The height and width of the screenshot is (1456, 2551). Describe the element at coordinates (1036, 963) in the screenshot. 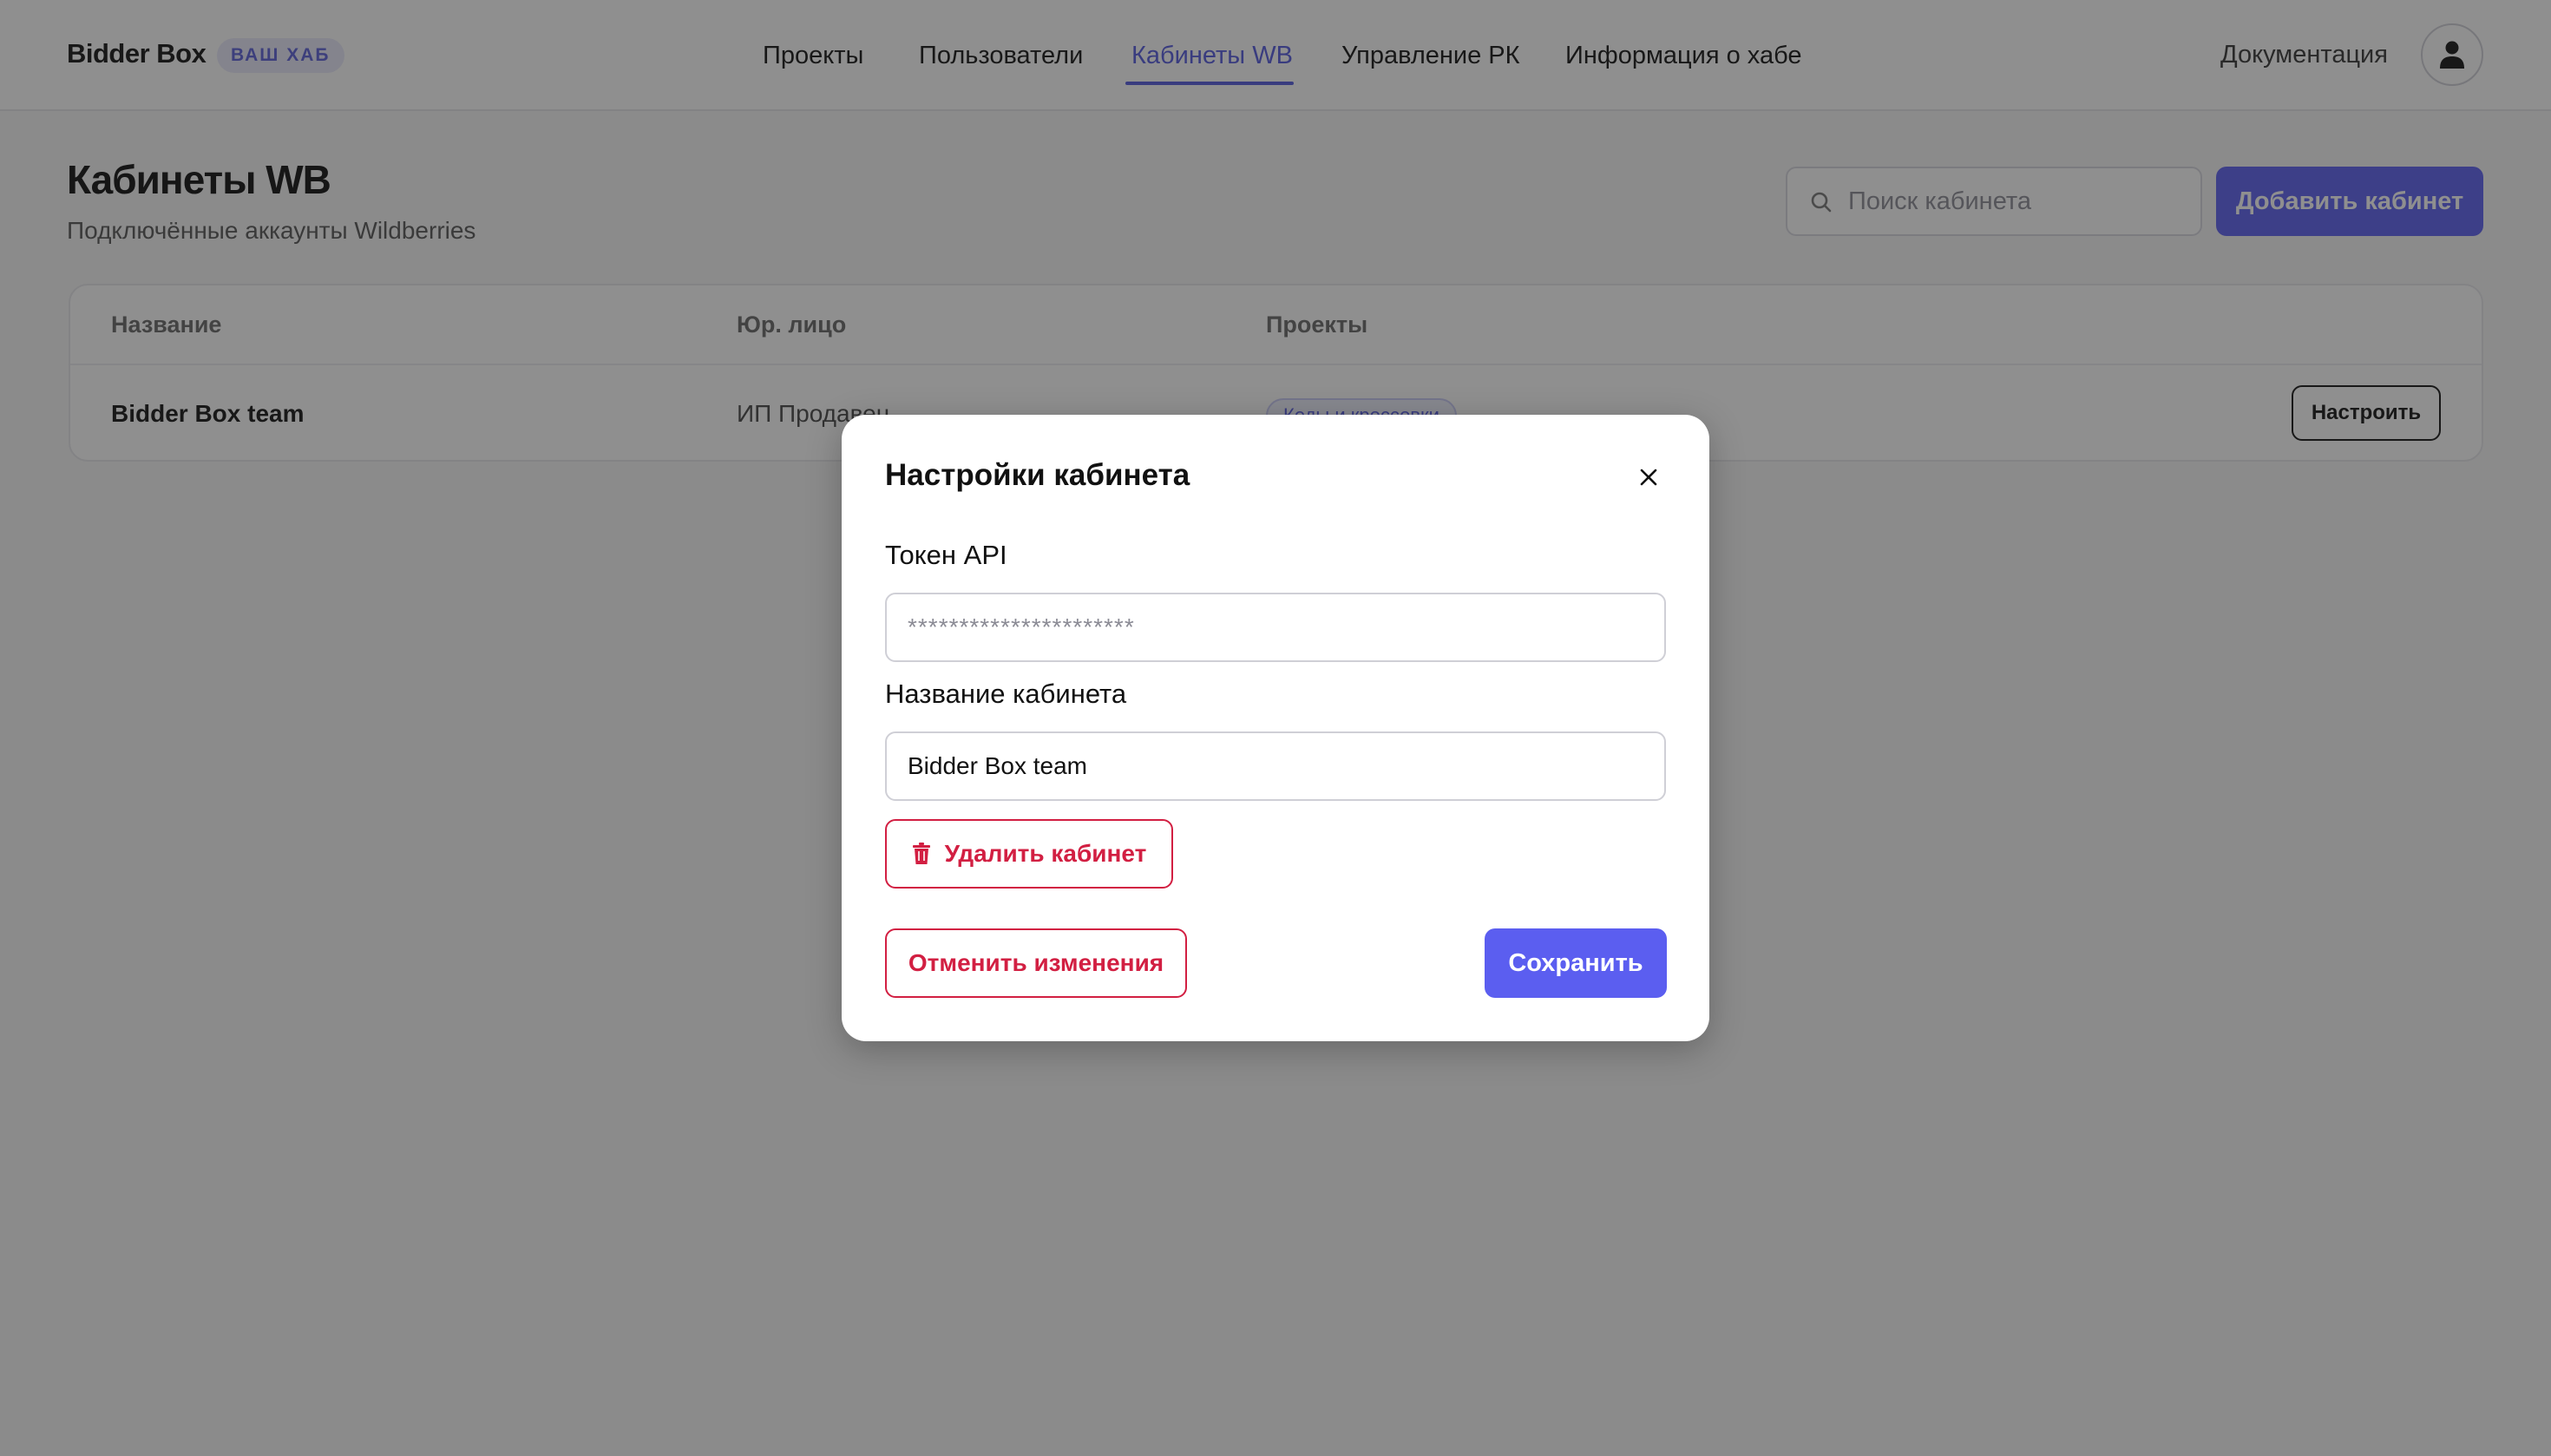

I see `cancel-changes-button: Отменить изменения` at that location.